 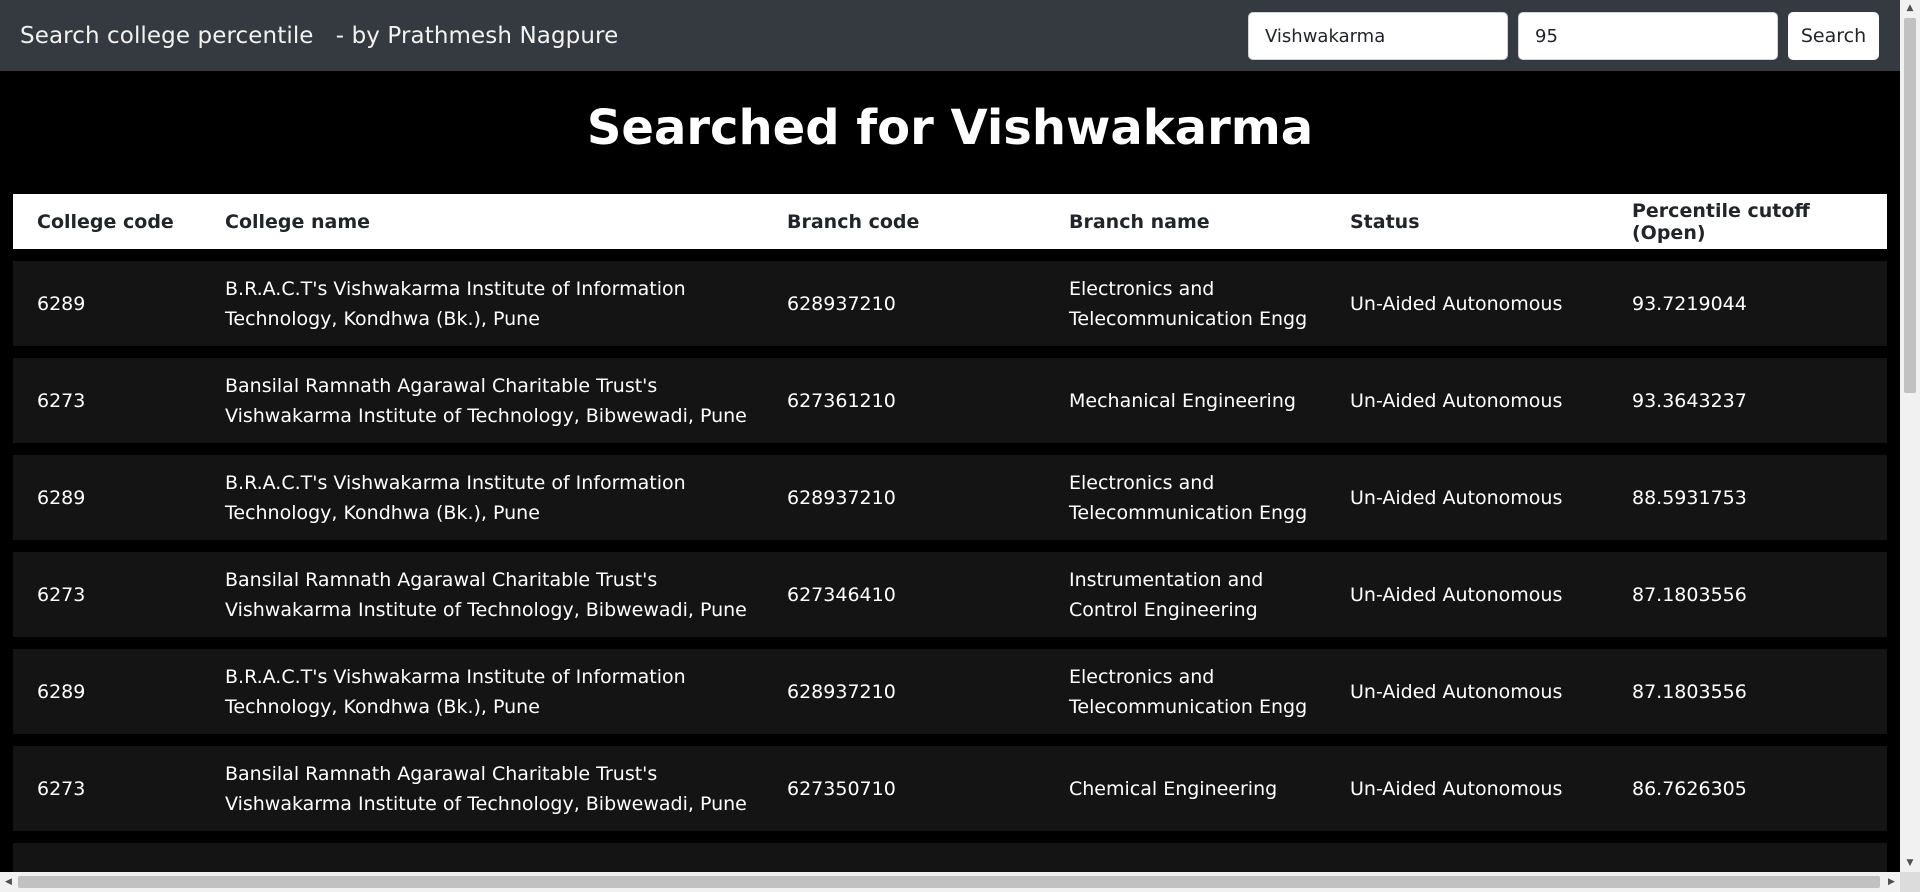 I want to click on triangle-up-icon: ▲, so click(x=1910, y=8).